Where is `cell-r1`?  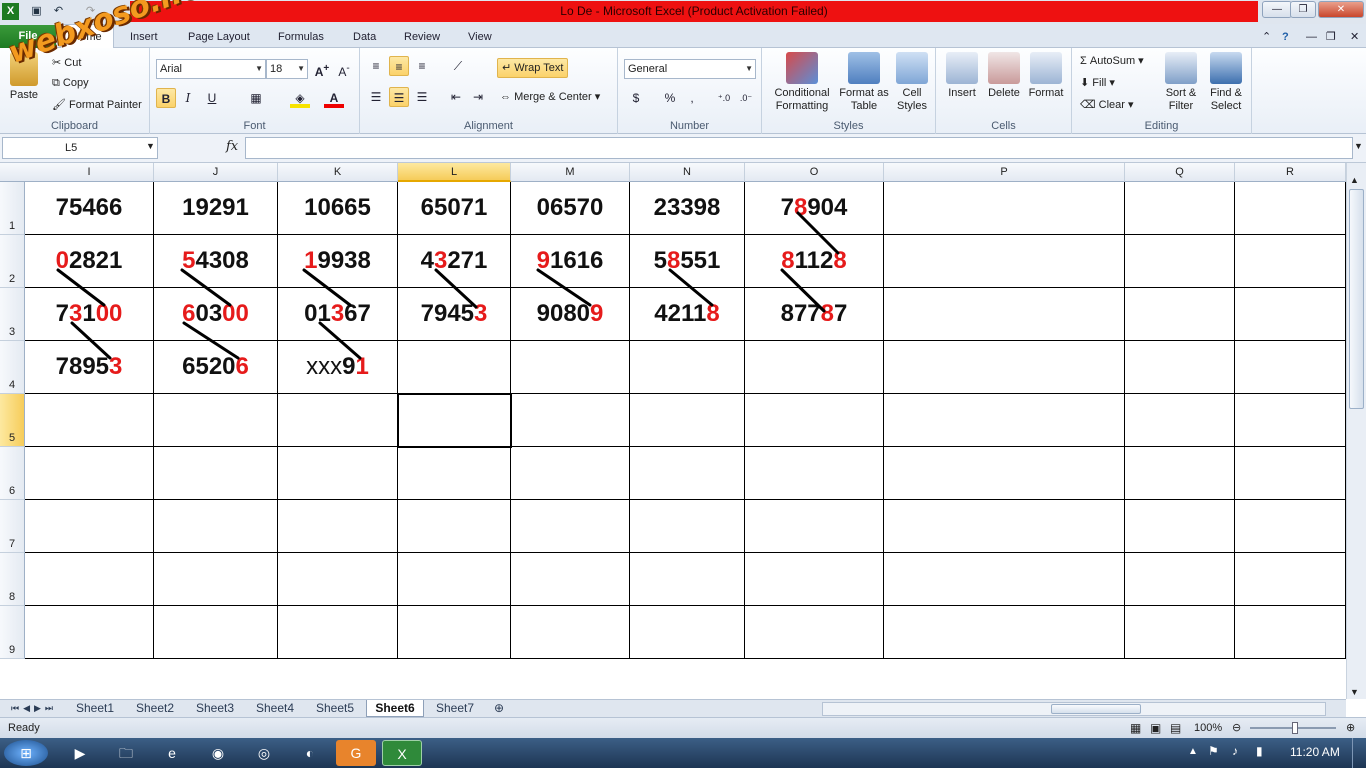 cell-r1 is located at coordinates (1290, 208).